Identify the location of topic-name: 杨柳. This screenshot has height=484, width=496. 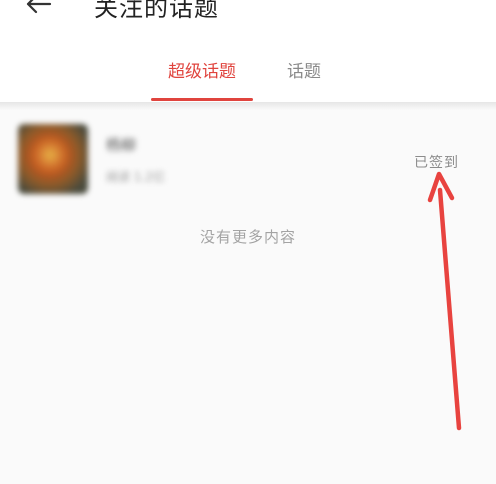
(121, 145).